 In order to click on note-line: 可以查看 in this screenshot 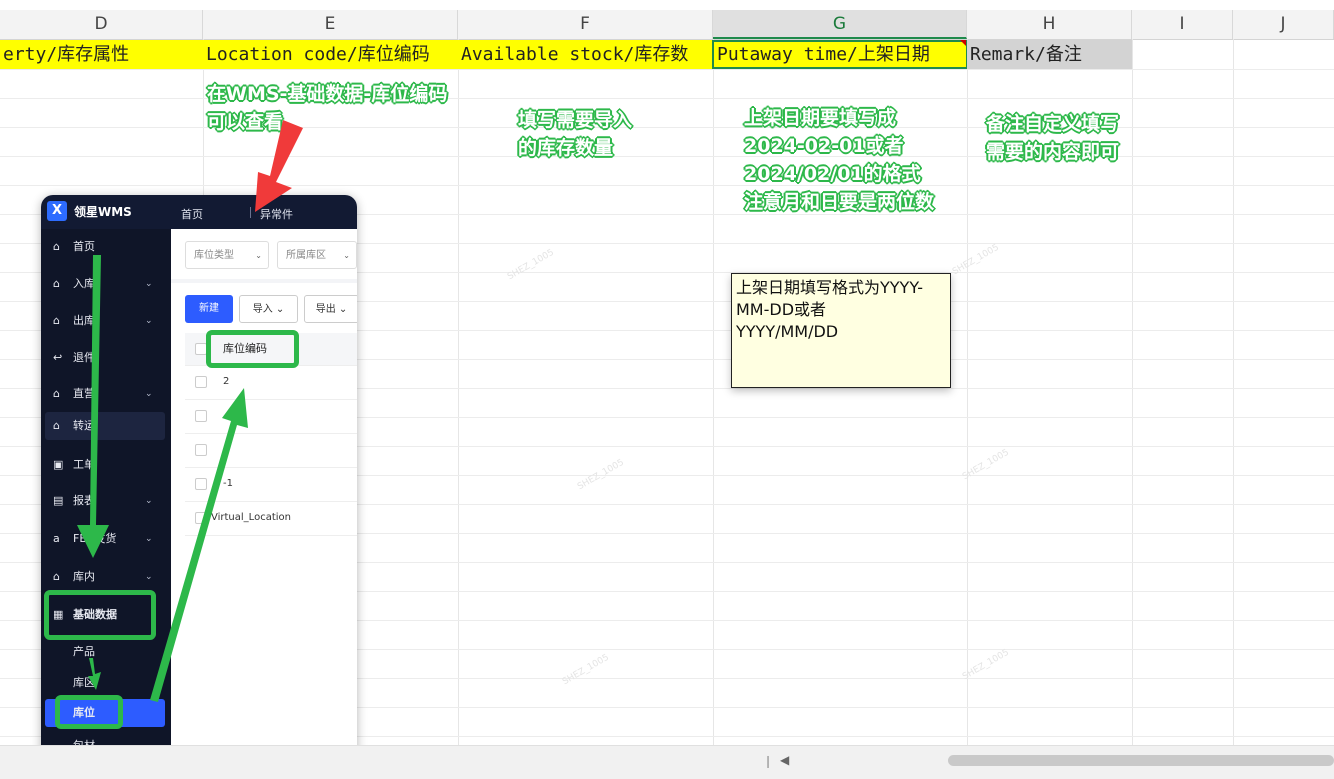, I will do `click(245, 122)`.